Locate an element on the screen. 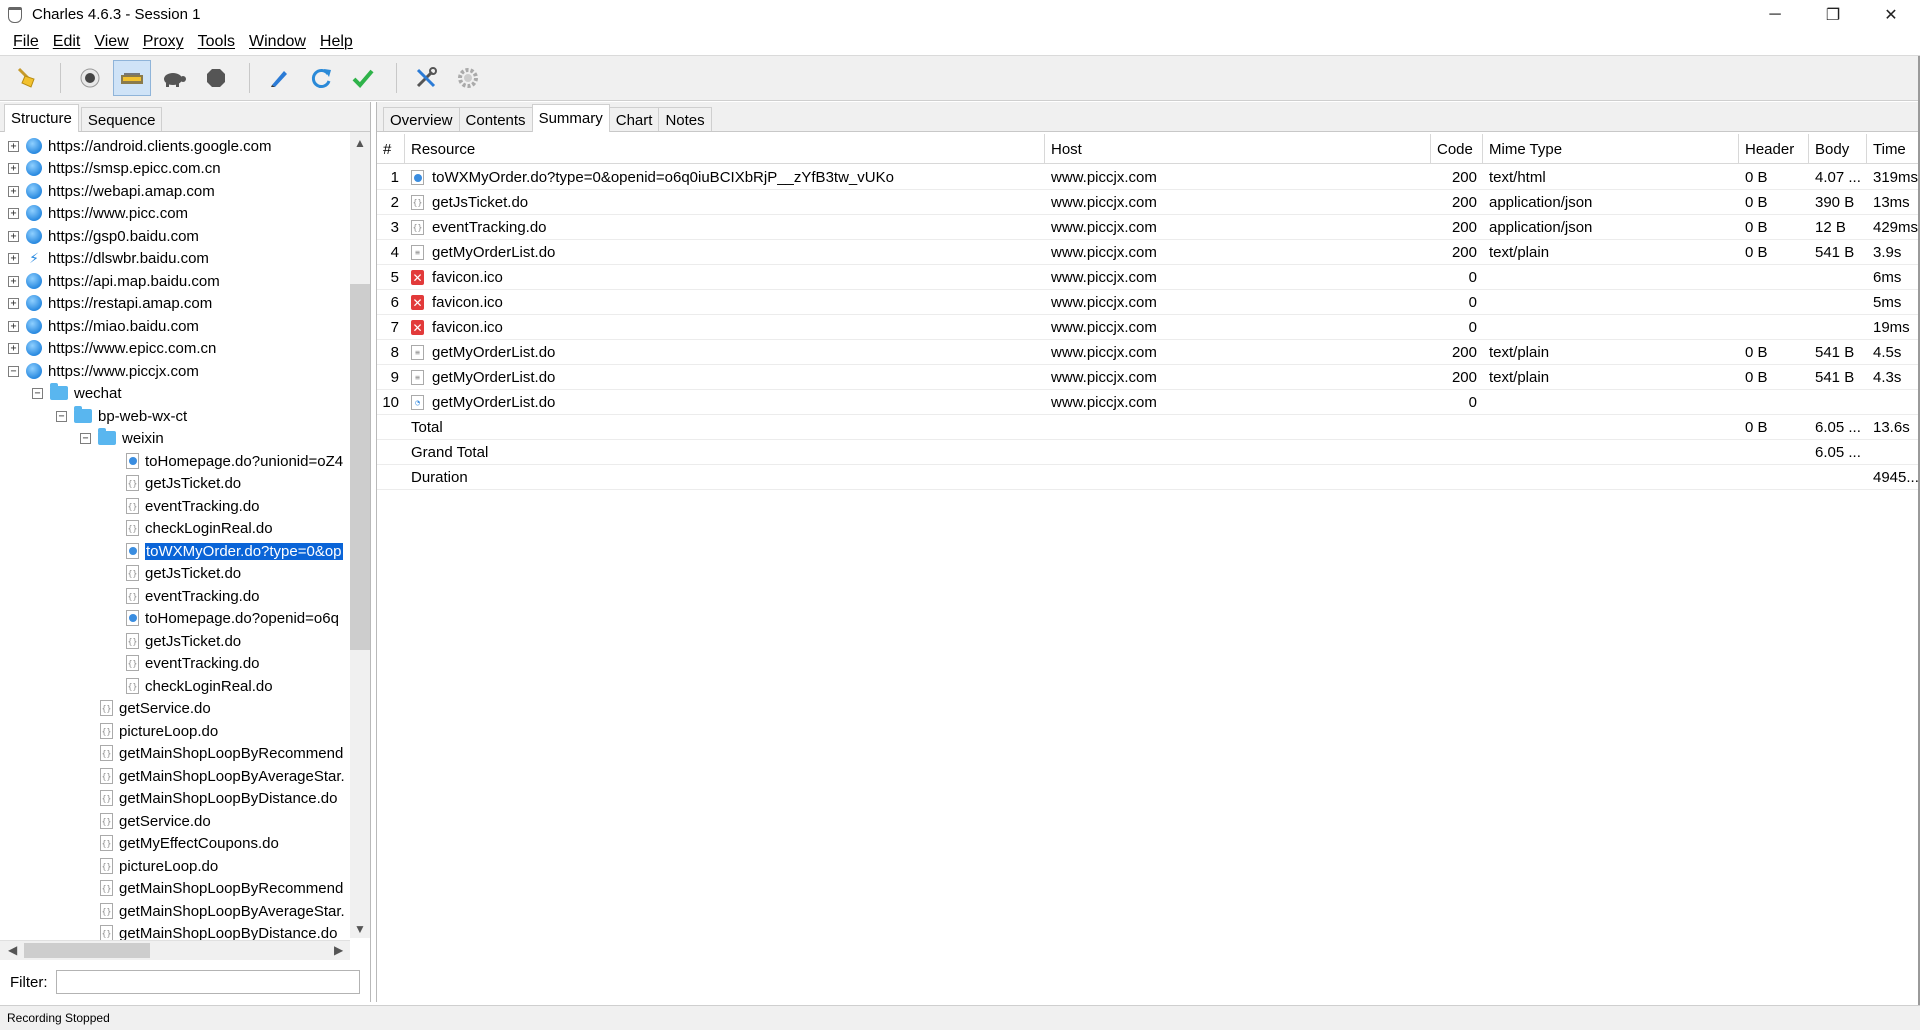  throttle-button is located at coordinates (132, 78).